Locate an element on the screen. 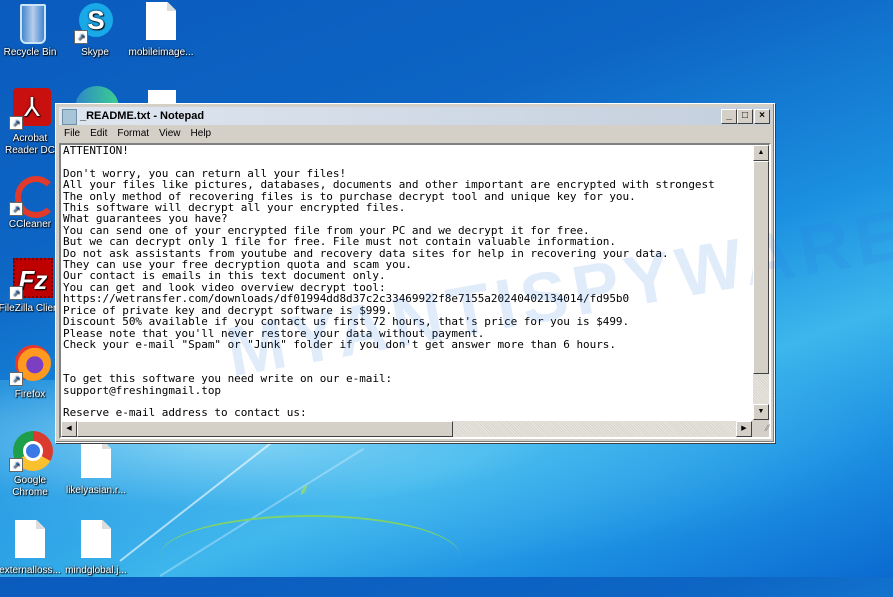  wallpaper-vine is located at coordinates (310, 556).